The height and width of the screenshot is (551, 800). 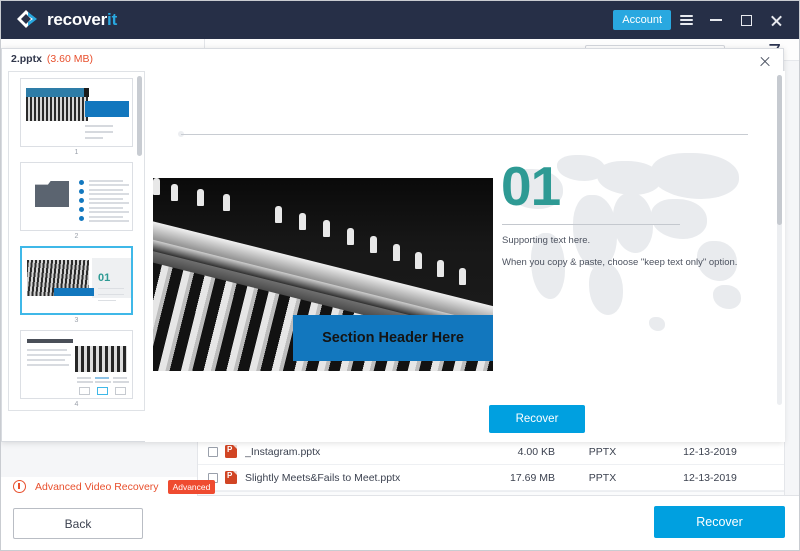 I want to click on maximize-button, so click(x=746, y=20).